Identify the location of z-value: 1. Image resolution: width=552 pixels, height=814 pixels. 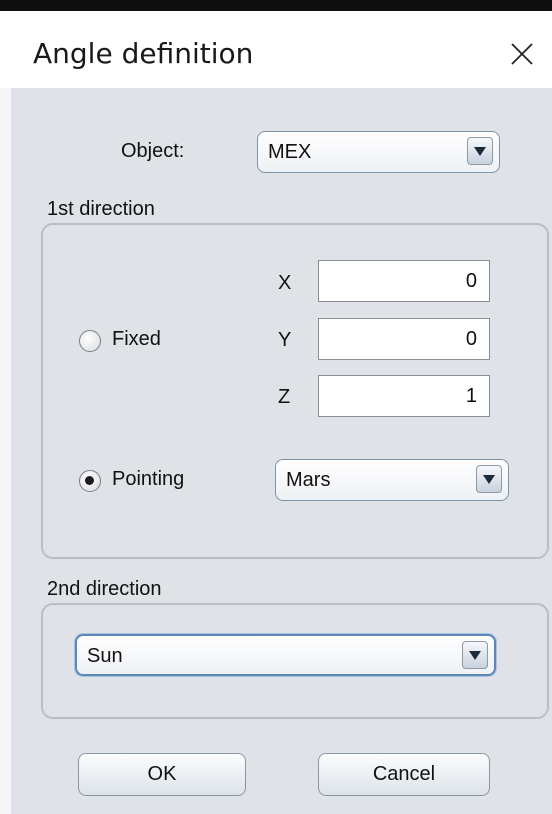
(471, 396).